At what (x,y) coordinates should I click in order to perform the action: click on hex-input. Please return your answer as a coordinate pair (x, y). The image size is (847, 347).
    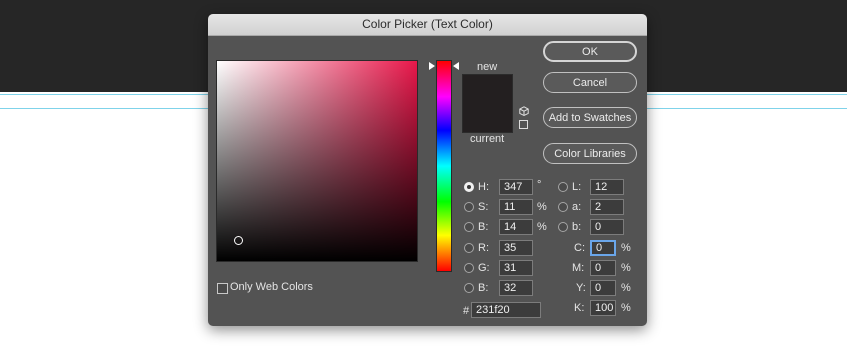
    Looking at the image, I should click on (506, 310).